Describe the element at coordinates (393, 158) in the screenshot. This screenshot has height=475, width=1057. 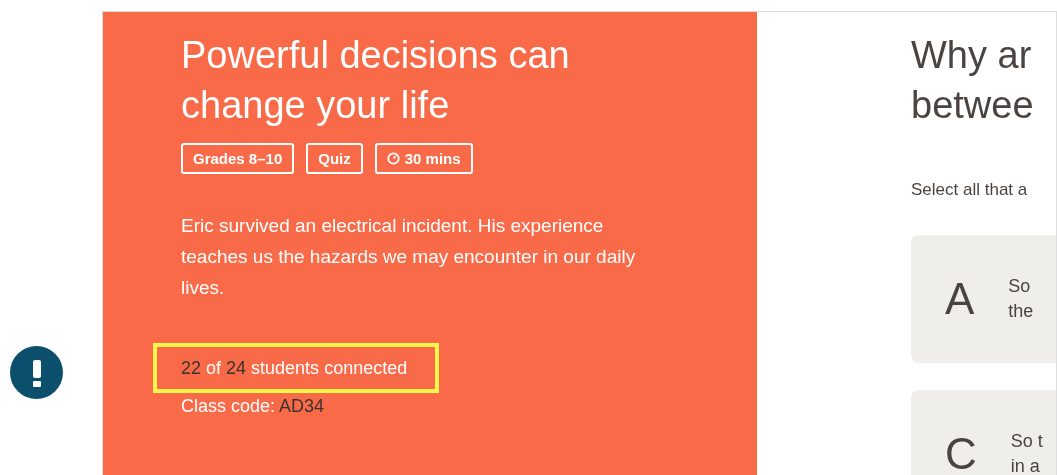
I see `timer-icon` at that location.